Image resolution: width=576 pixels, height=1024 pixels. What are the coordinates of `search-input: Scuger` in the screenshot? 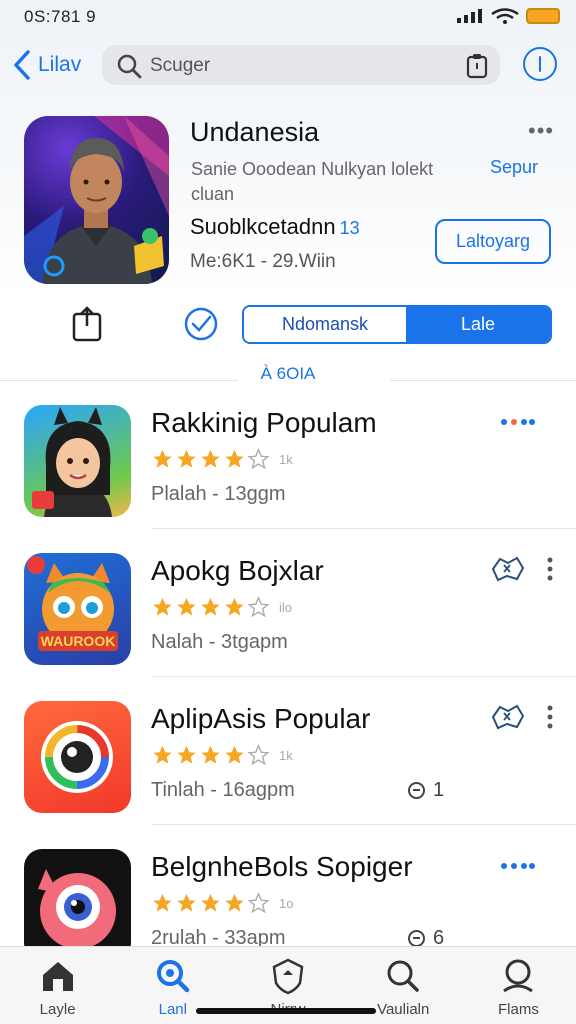 It's located at (301, 65).